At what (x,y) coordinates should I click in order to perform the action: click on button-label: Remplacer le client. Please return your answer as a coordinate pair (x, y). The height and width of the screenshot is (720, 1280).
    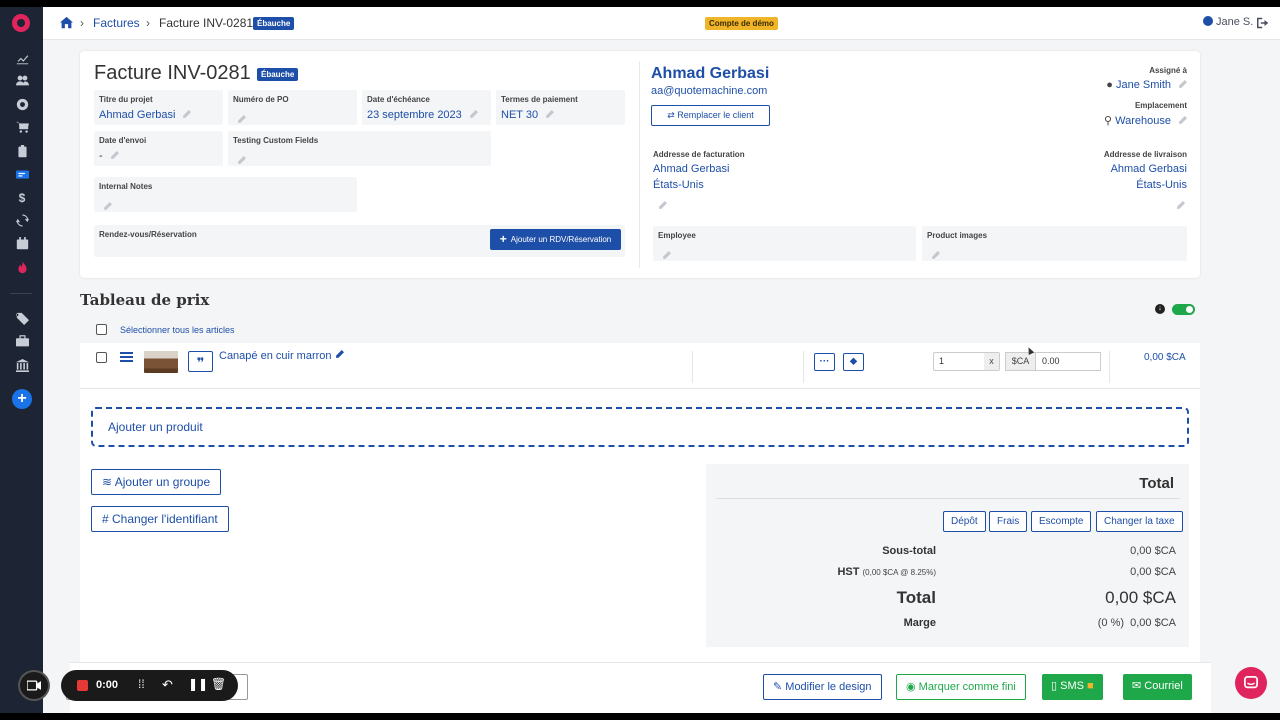
    Looking at the image, I should click on (715, 115).